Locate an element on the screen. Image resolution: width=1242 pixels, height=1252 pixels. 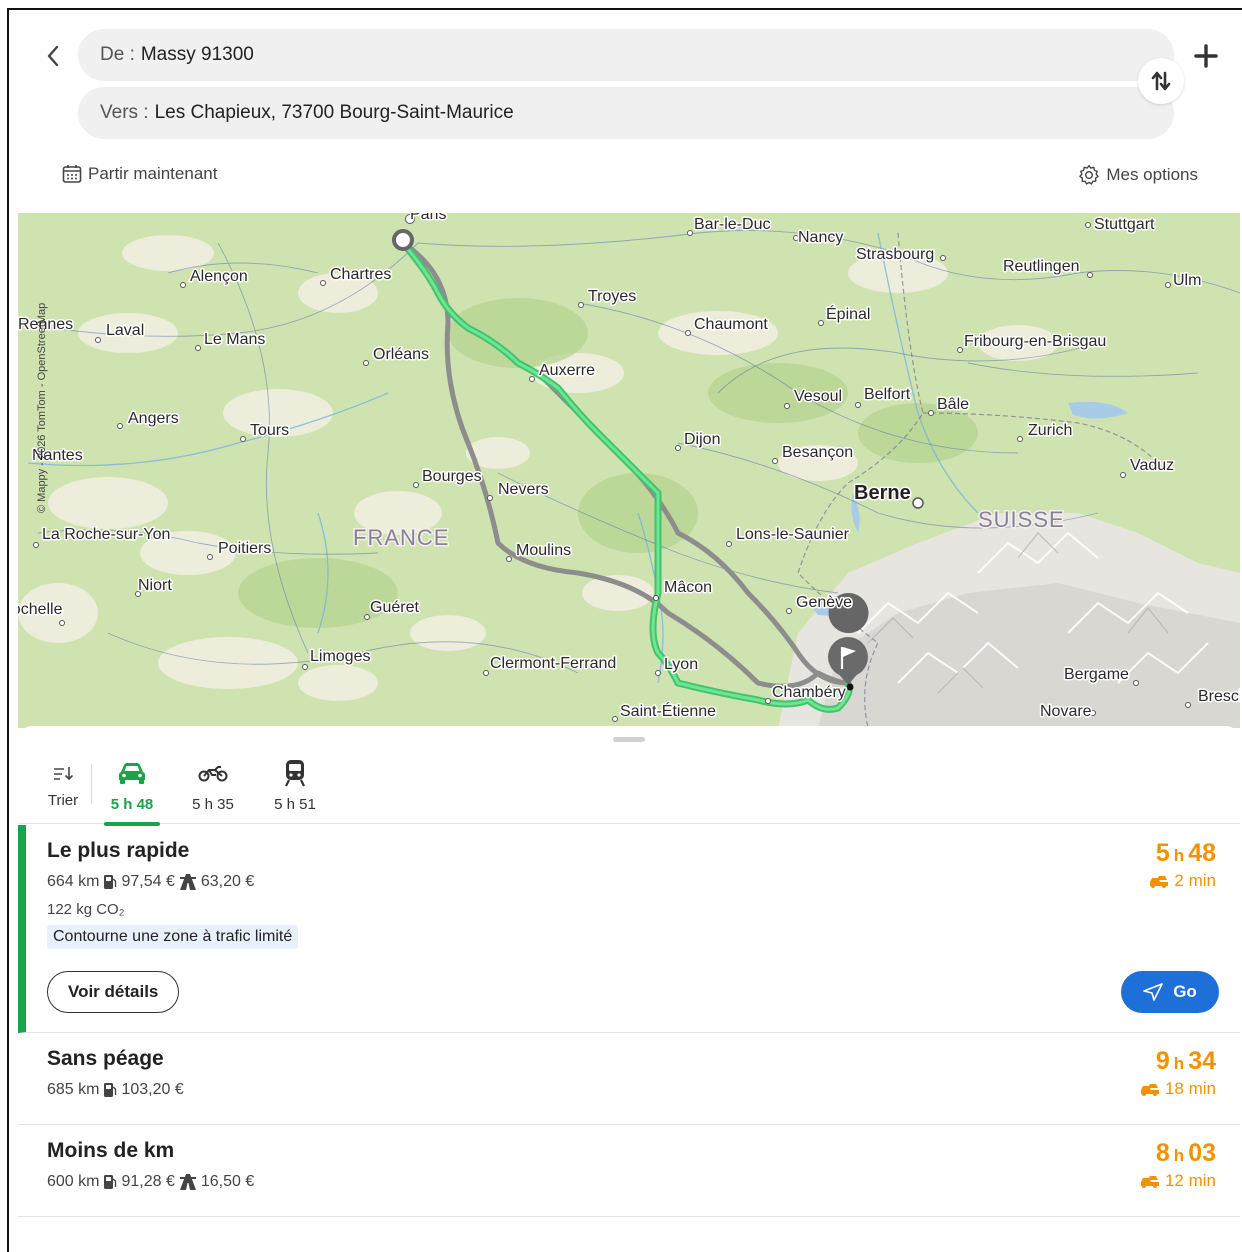
map-label-dijon: Dijon is located at coordinates (702, 439).